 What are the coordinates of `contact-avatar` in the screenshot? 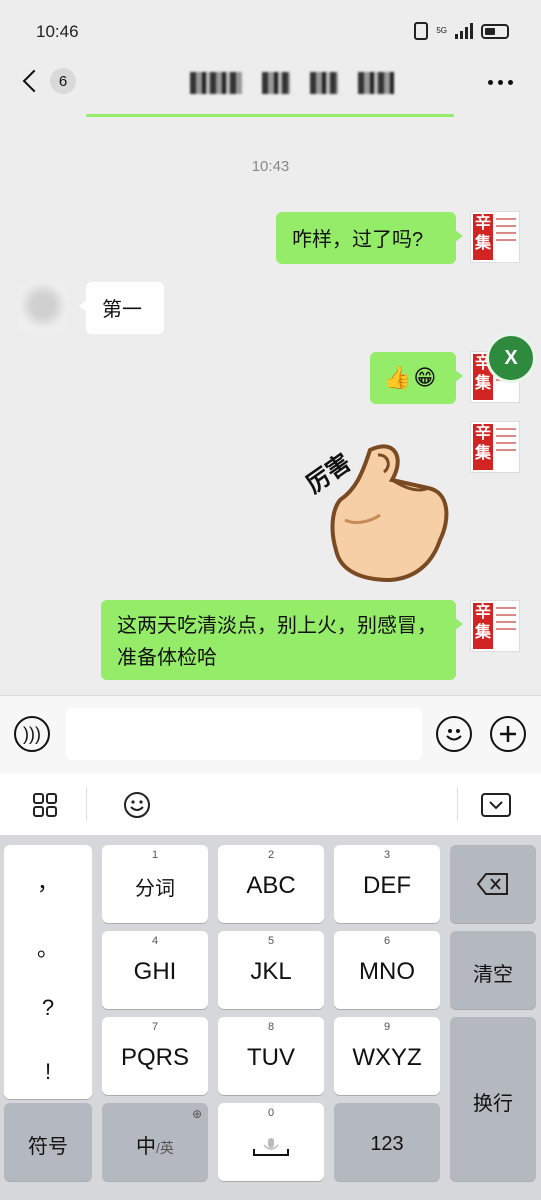 It's located at (43, 308).